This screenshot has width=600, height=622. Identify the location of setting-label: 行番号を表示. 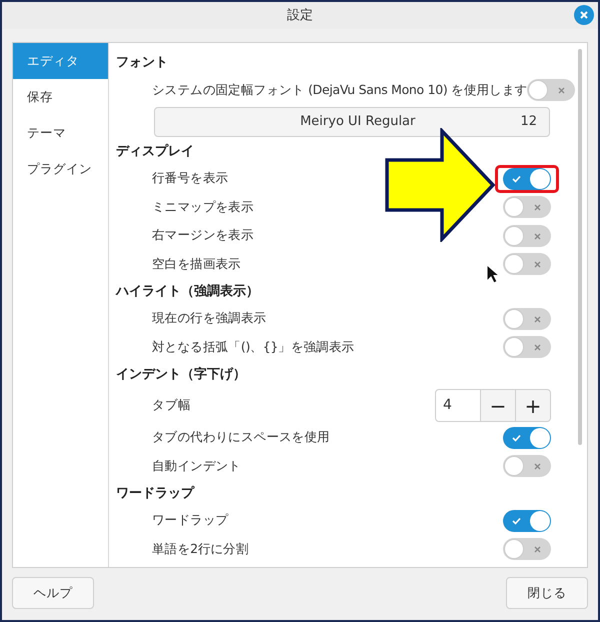
(190, 178).